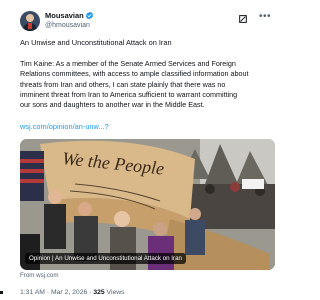  I want to click on post-meta: 1:31 AM · Mar 2, 2026 · 325 Views, so click(72, 292).